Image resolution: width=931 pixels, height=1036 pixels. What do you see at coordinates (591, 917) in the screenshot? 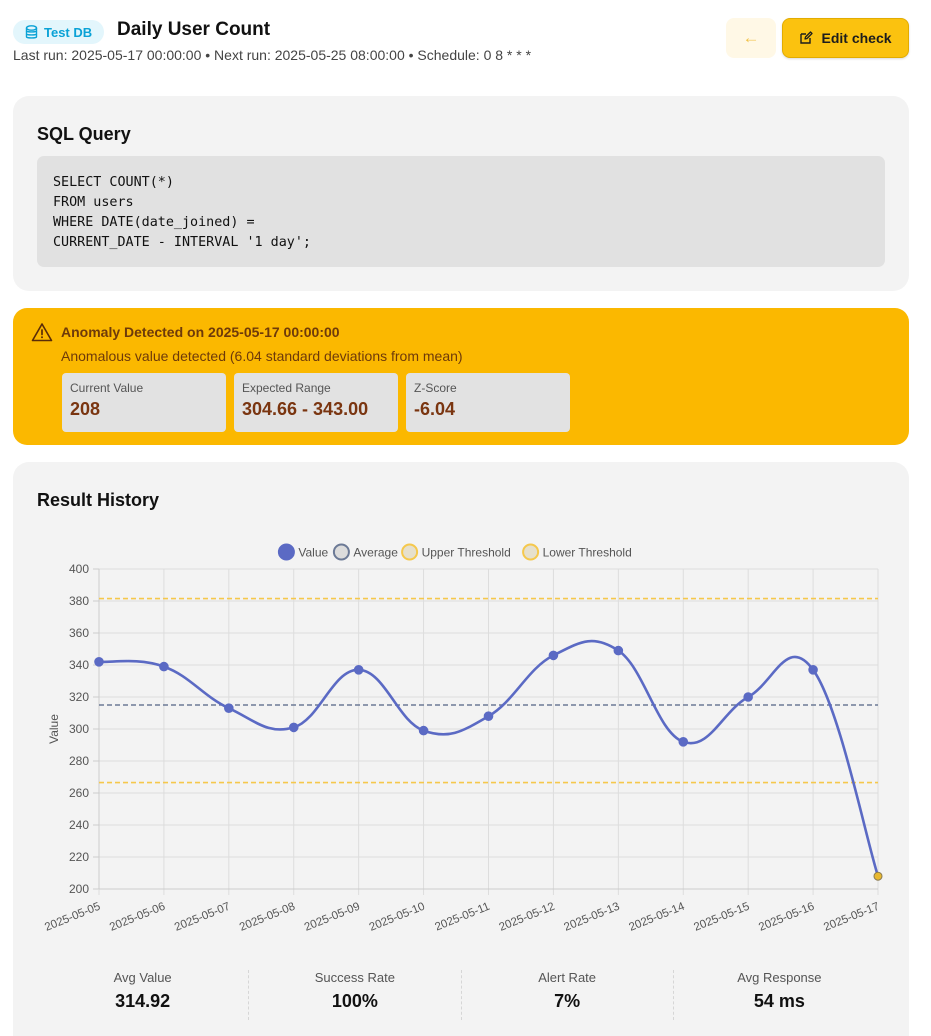
I see `x-tick-label: 2025-05-13` at bounding box center [591, 917].